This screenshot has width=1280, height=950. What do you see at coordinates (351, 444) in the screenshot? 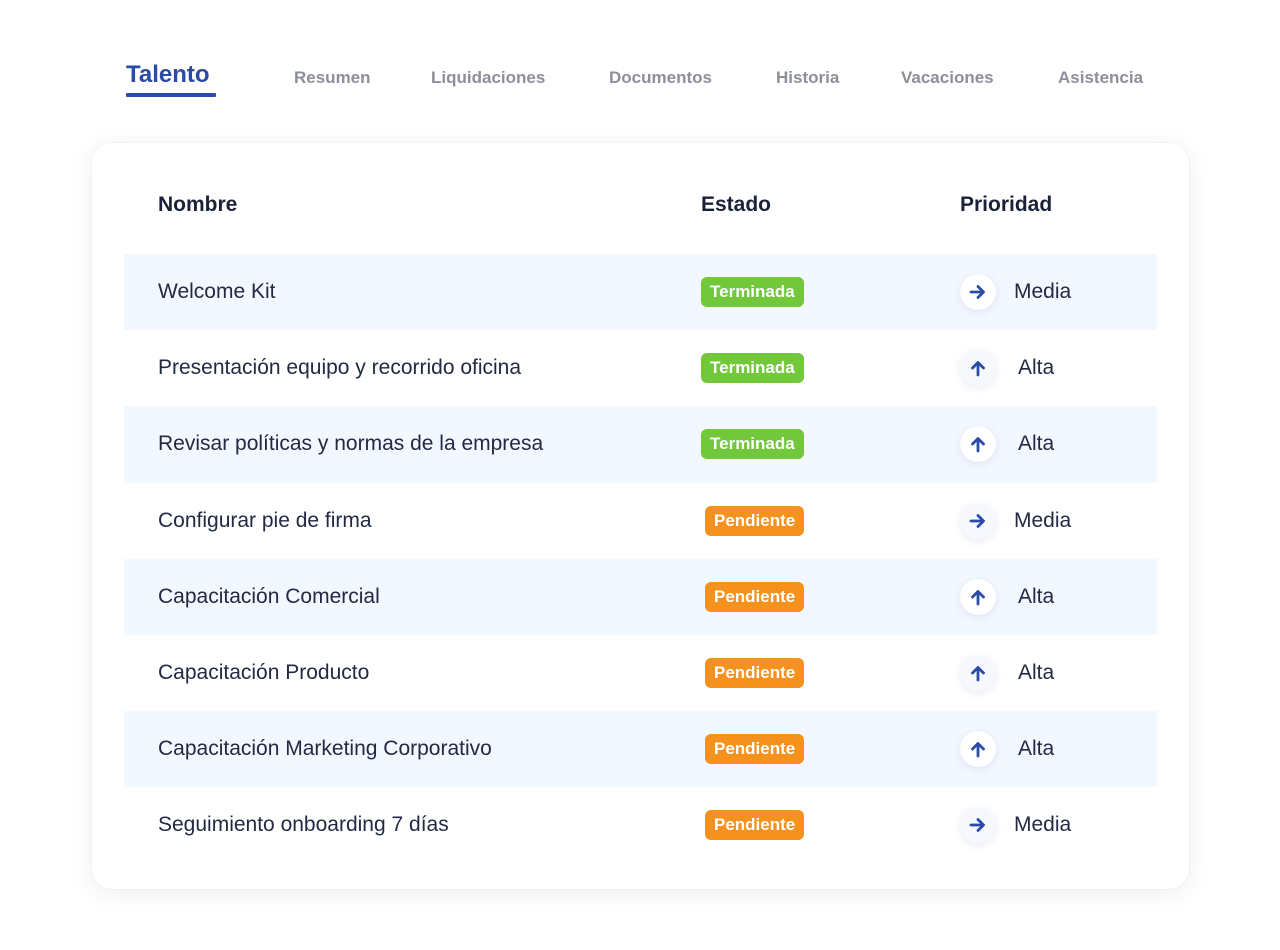
I see `task-name: Revisar políticas y normas de la empresa` at bounding box center [351, 444].